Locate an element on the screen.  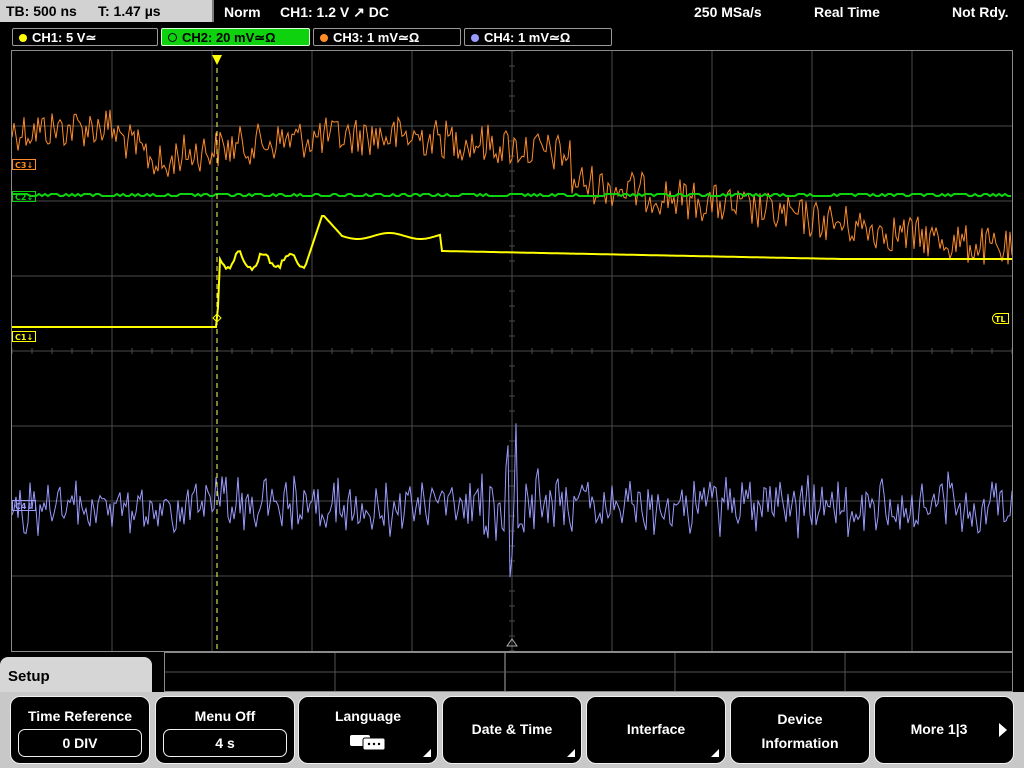
timebase-overview is located at coordinates (588, 672).